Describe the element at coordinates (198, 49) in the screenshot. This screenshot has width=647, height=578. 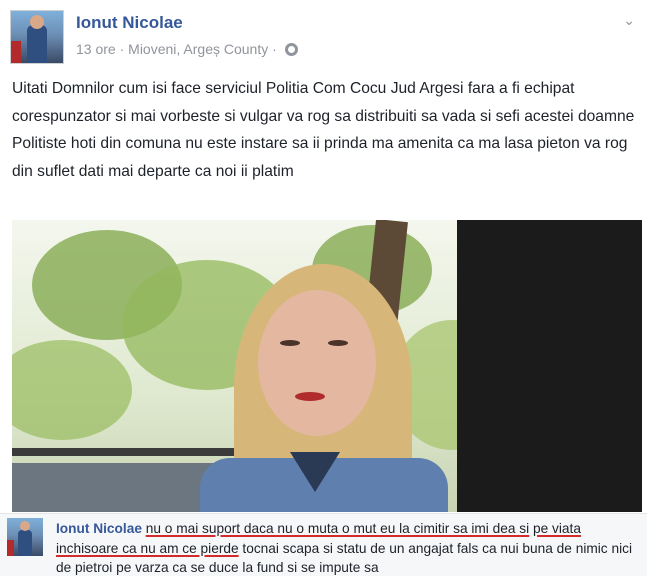
I see `post-location: Mioveni, Argeș County` at that location.